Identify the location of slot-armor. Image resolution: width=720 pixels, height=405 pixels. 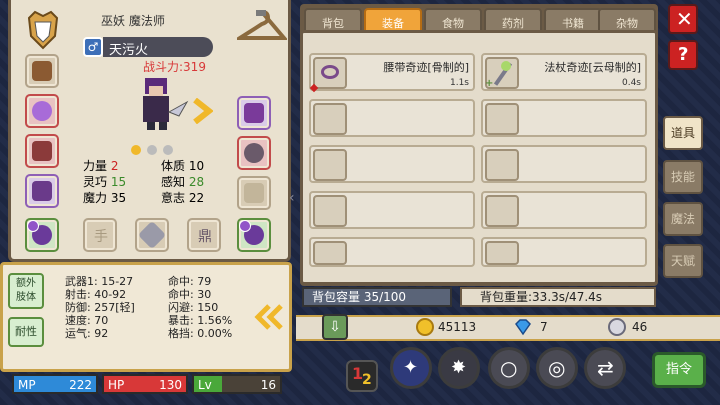
(42, 191).